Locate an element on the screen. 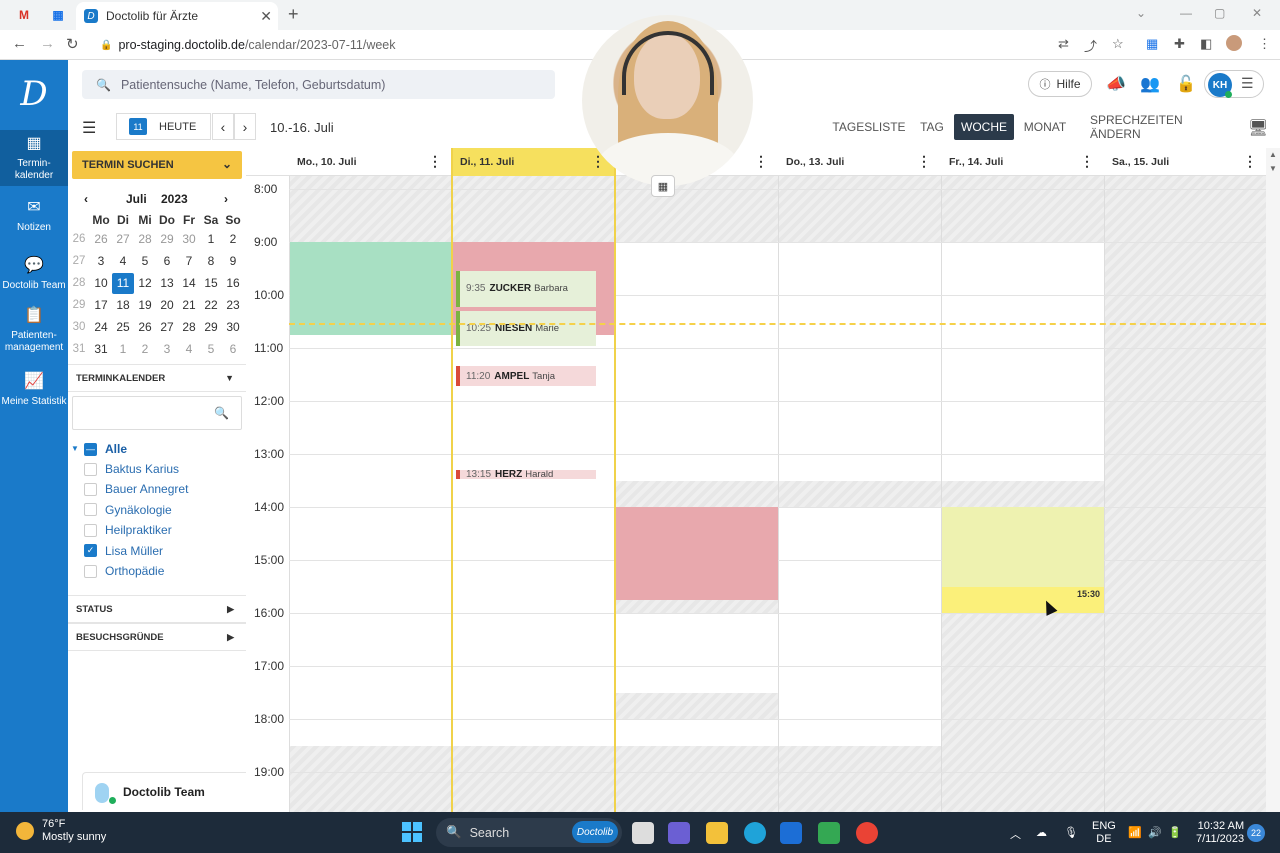 This screenshot has width=1280, height=853. find-appointment-button: TERMIN SUCHEN ⌄ is located at coordinates (157, 165).